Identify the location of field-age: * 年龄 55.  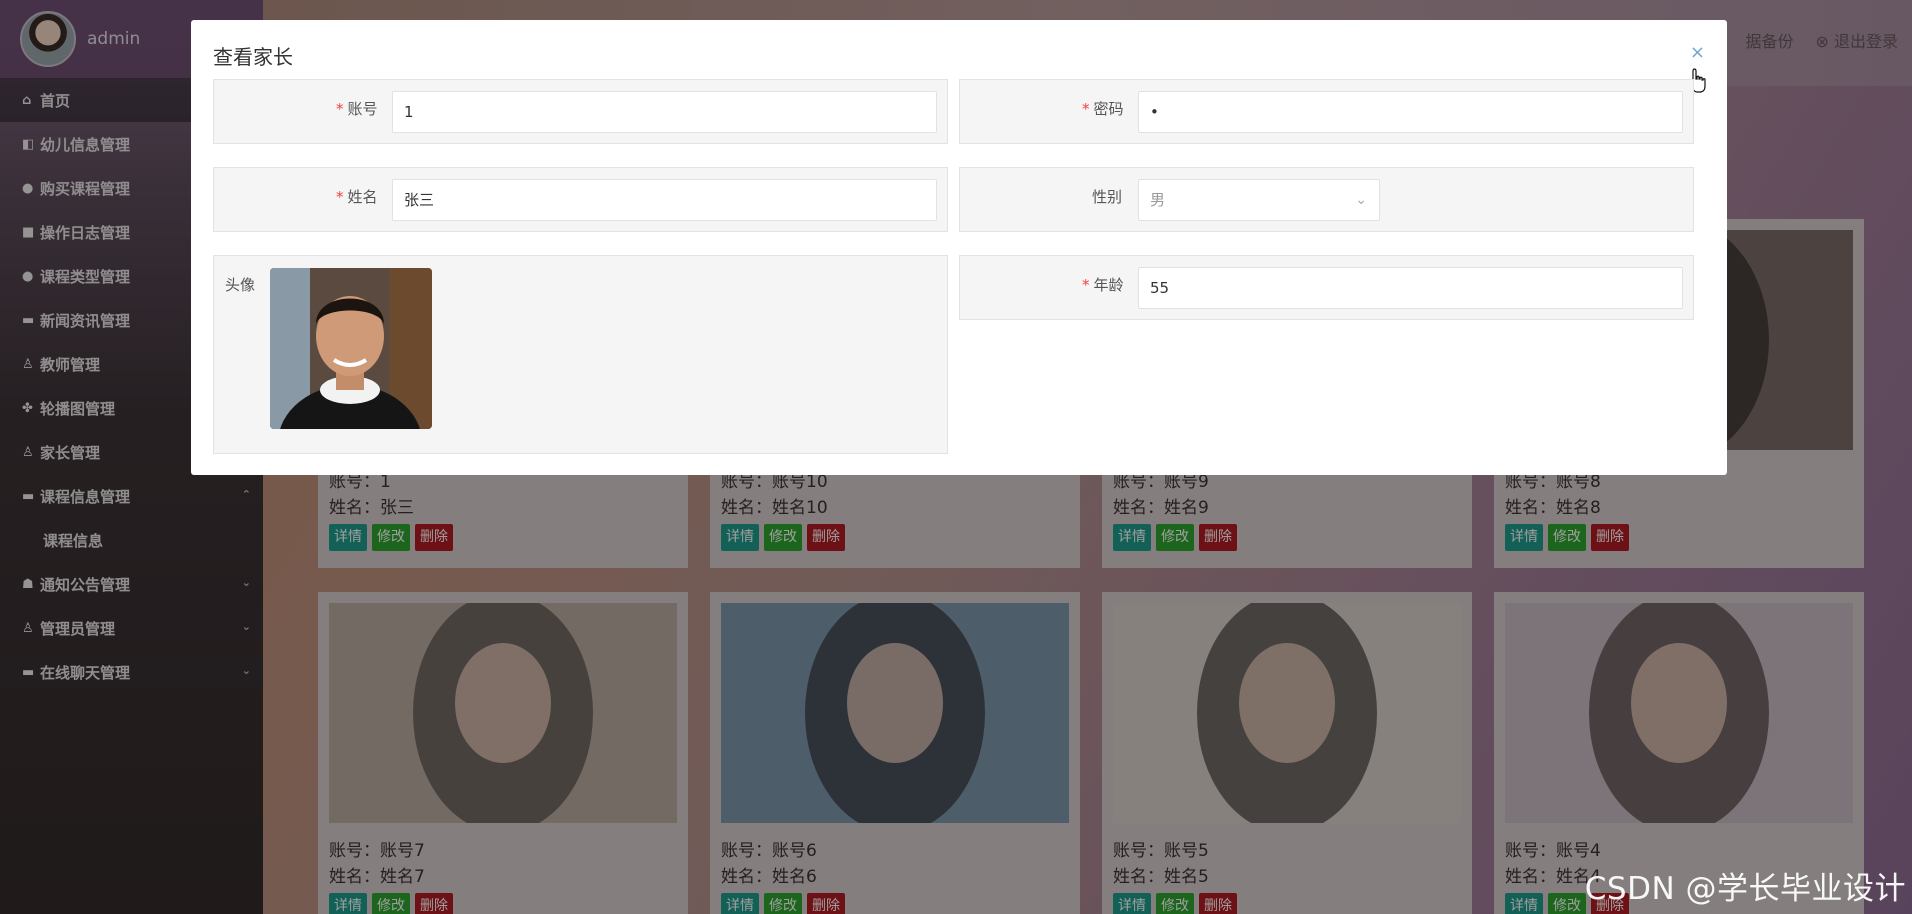
(1326, 287).